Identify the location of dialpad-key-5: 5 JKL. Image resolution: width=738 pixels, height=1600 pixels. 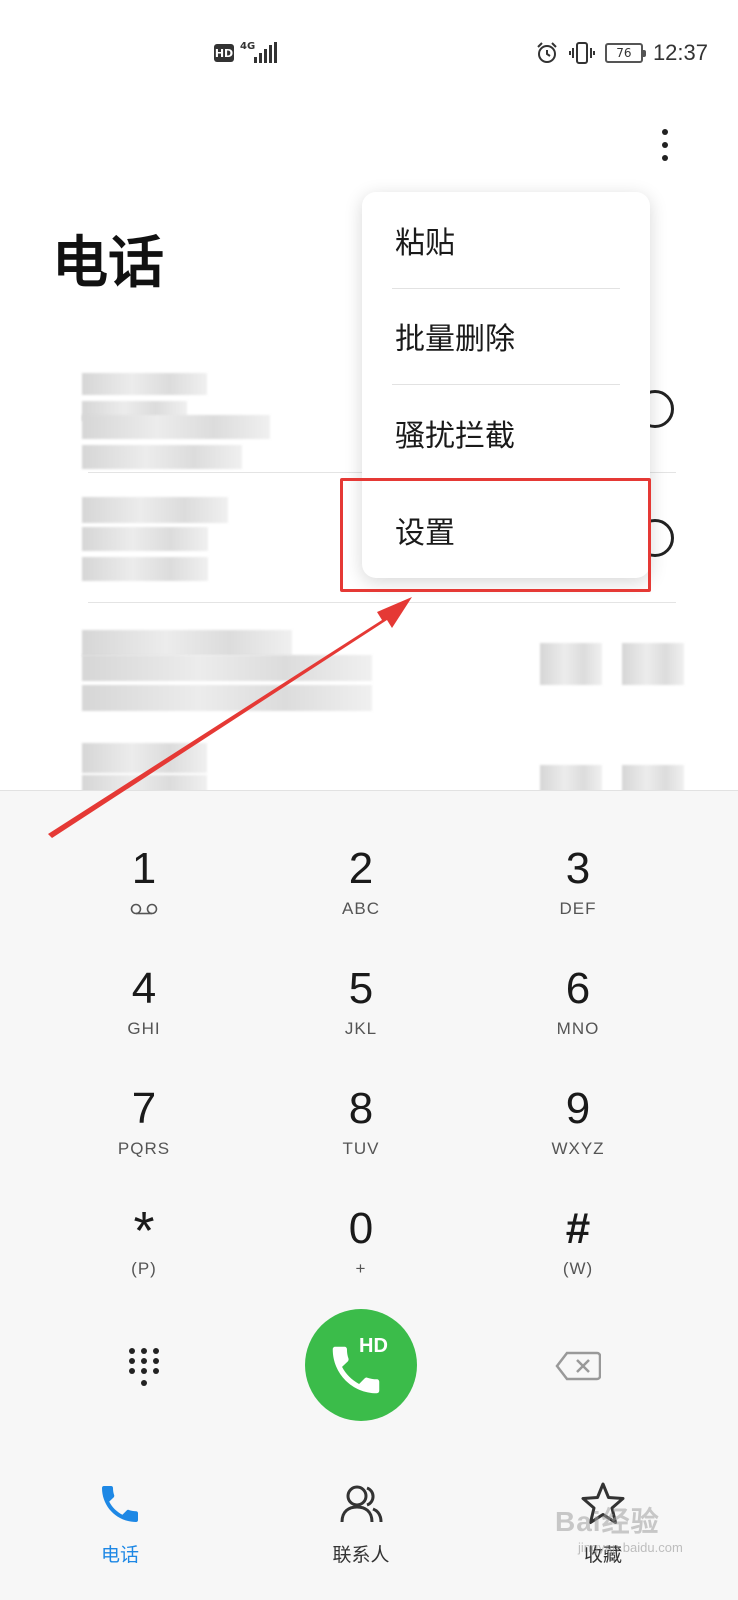
(361, 1018).